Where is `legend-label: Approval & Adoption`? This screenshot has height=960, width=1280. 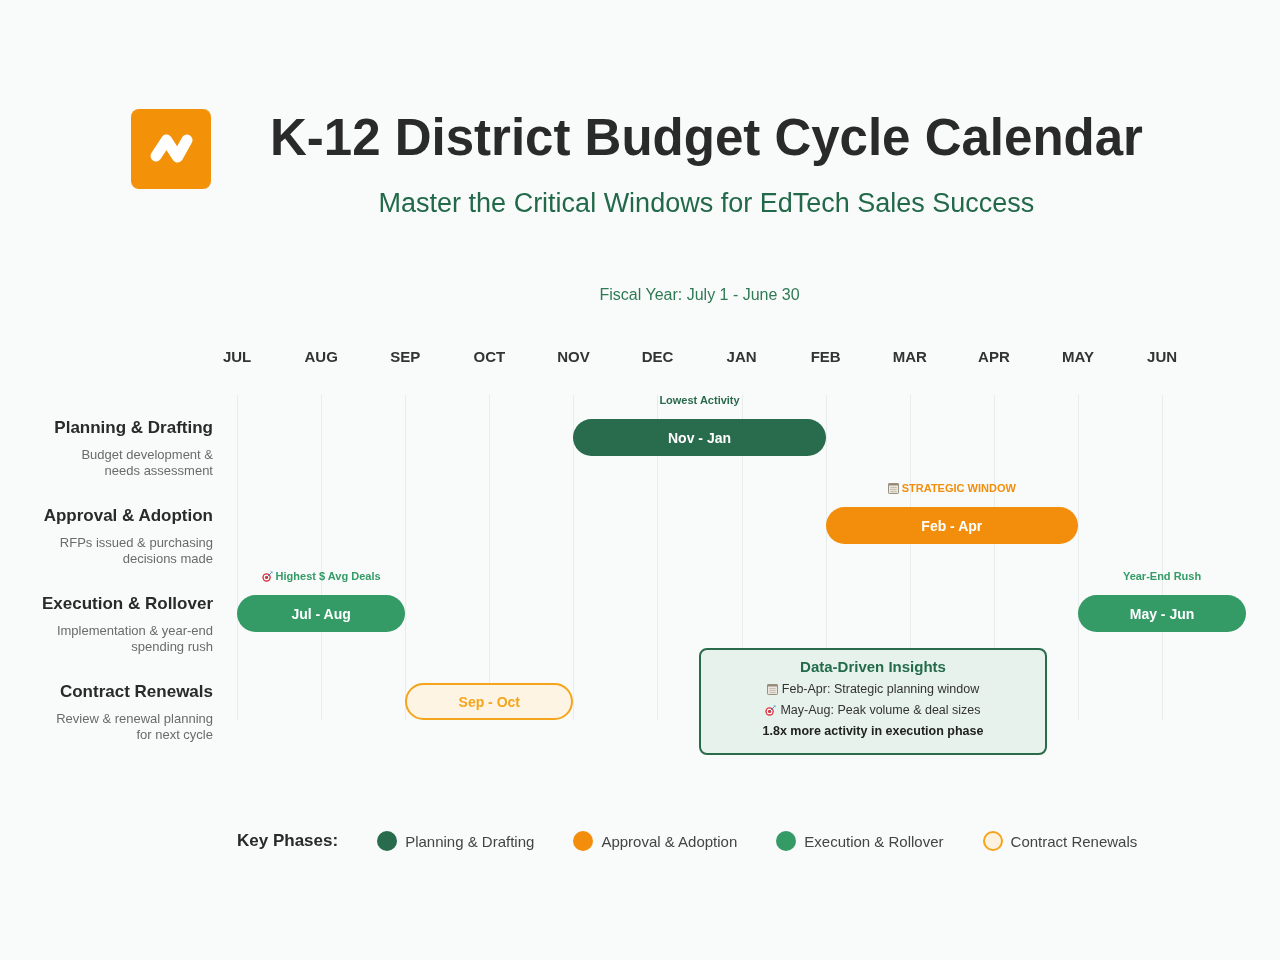 legend-label: Approval & Adoption is located at coordinates (669, 841).